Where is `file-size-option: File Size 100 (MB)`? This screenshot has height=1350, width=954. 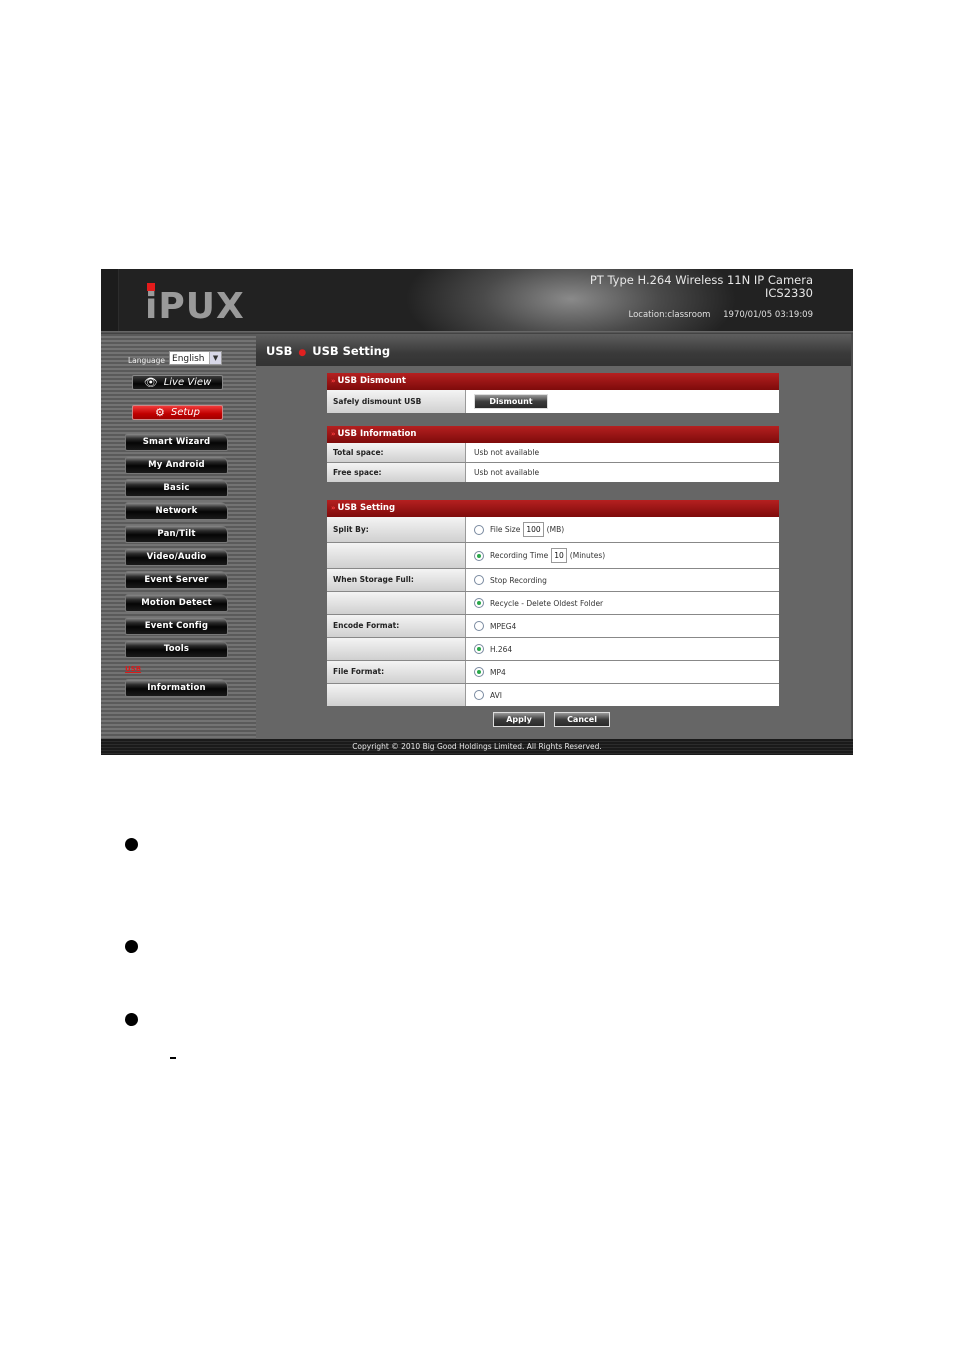 file-size-option: File Size 100 (MB) is located at coordinates (622, 529).